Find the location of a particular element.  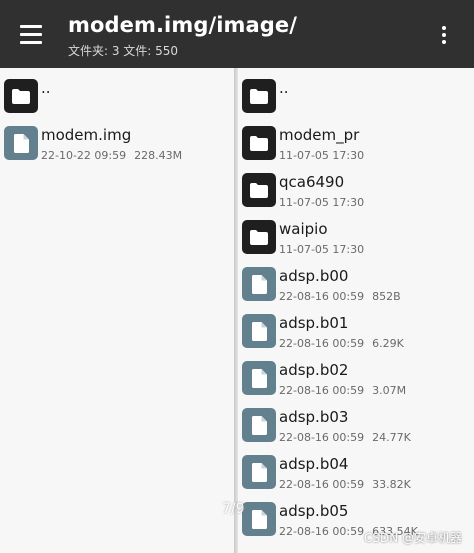

file-name: adsp.b03 is located at coordinates (314, 417).